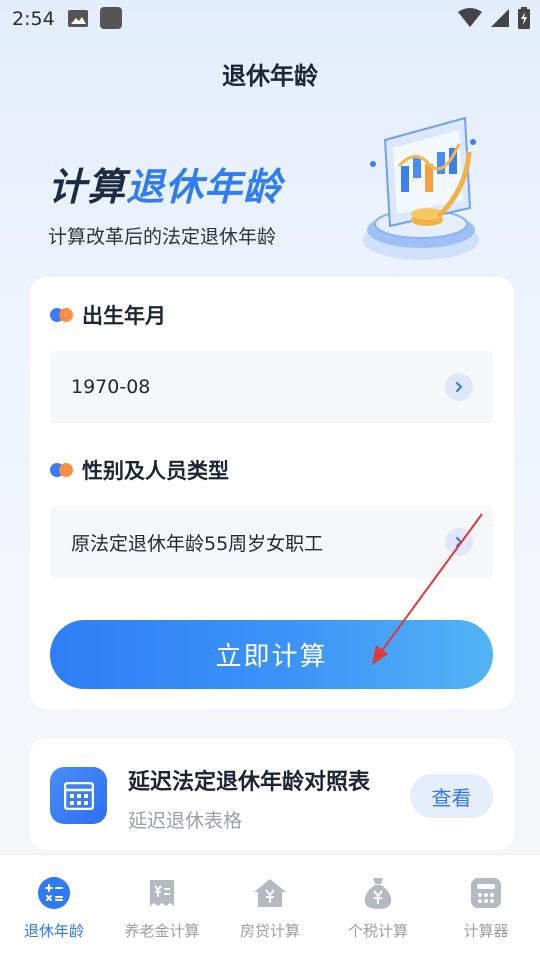  What do you see at coordinates (185, 821) in the screenshot?
I see `comparison-table-subtitle: 延迟退休表格` at bounding box center [185, 821].